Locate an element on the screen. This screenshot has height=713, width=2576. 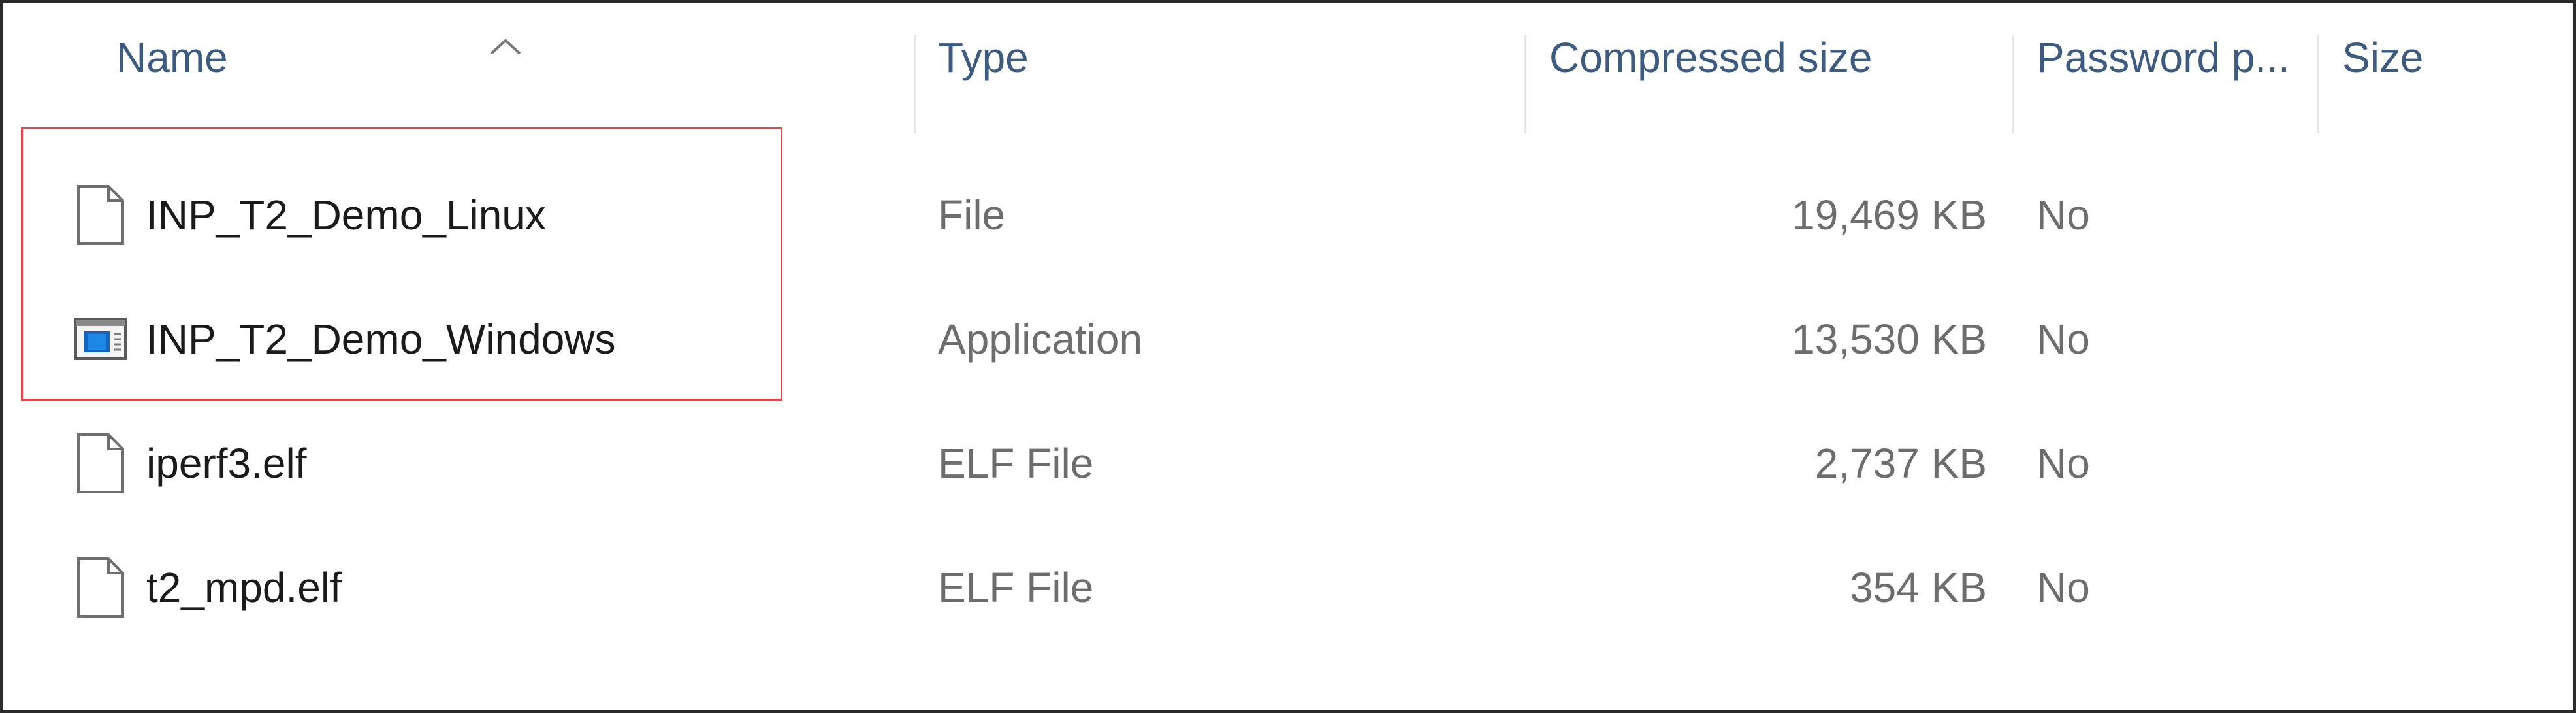
column-header-compressed-size-label: Compressed size is located at coordinates (1711, 57).